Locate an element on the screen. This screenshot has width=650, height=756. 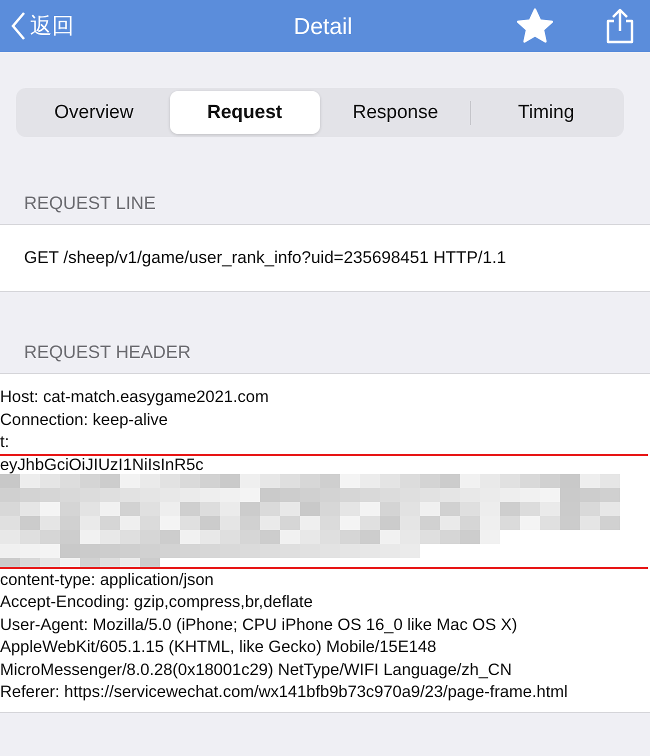
header-line: t: is located at coordinates (5, 442).